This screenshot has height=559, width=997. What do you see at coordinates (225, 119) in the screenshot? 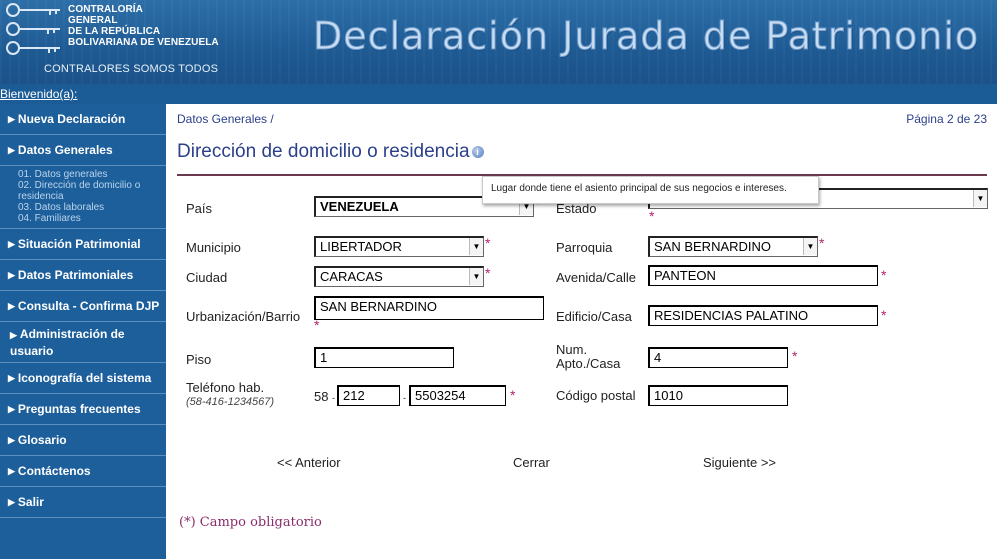
I see `breadcrumb: Datos Generales /` at bounding box center [225, 119].